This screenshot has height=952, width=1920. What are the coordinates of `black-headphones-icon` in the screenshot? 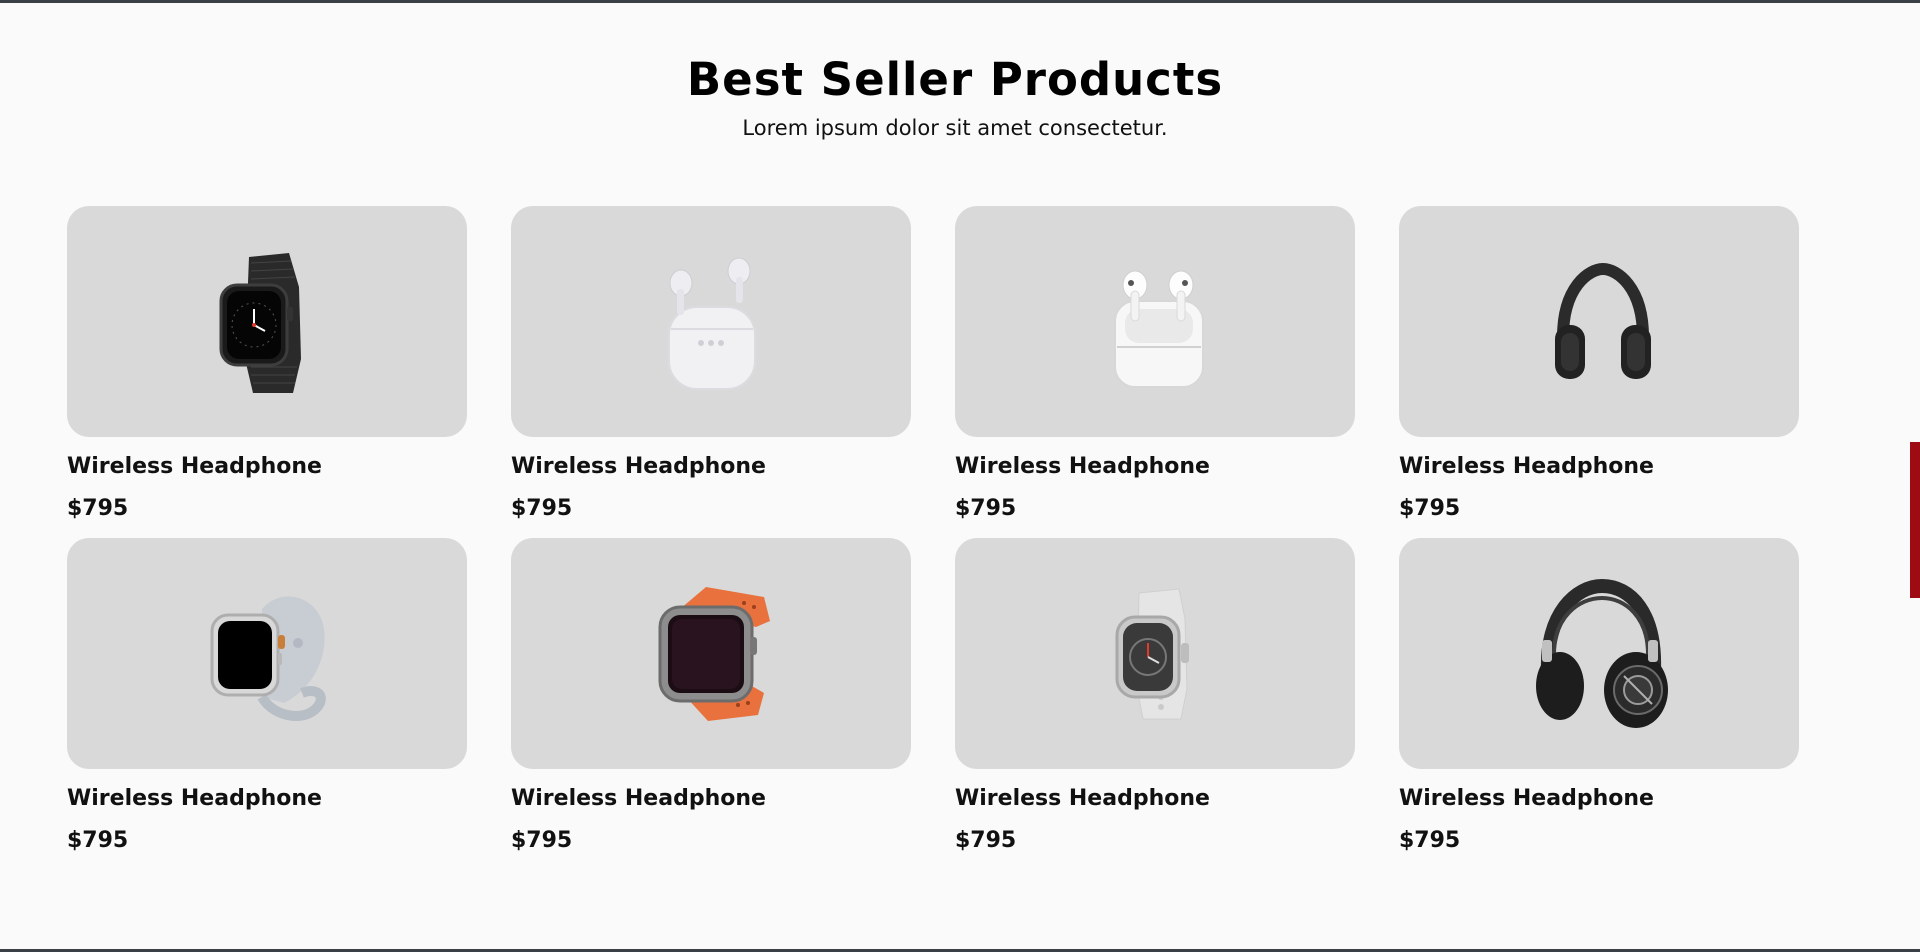 It's located at (1603, 320).